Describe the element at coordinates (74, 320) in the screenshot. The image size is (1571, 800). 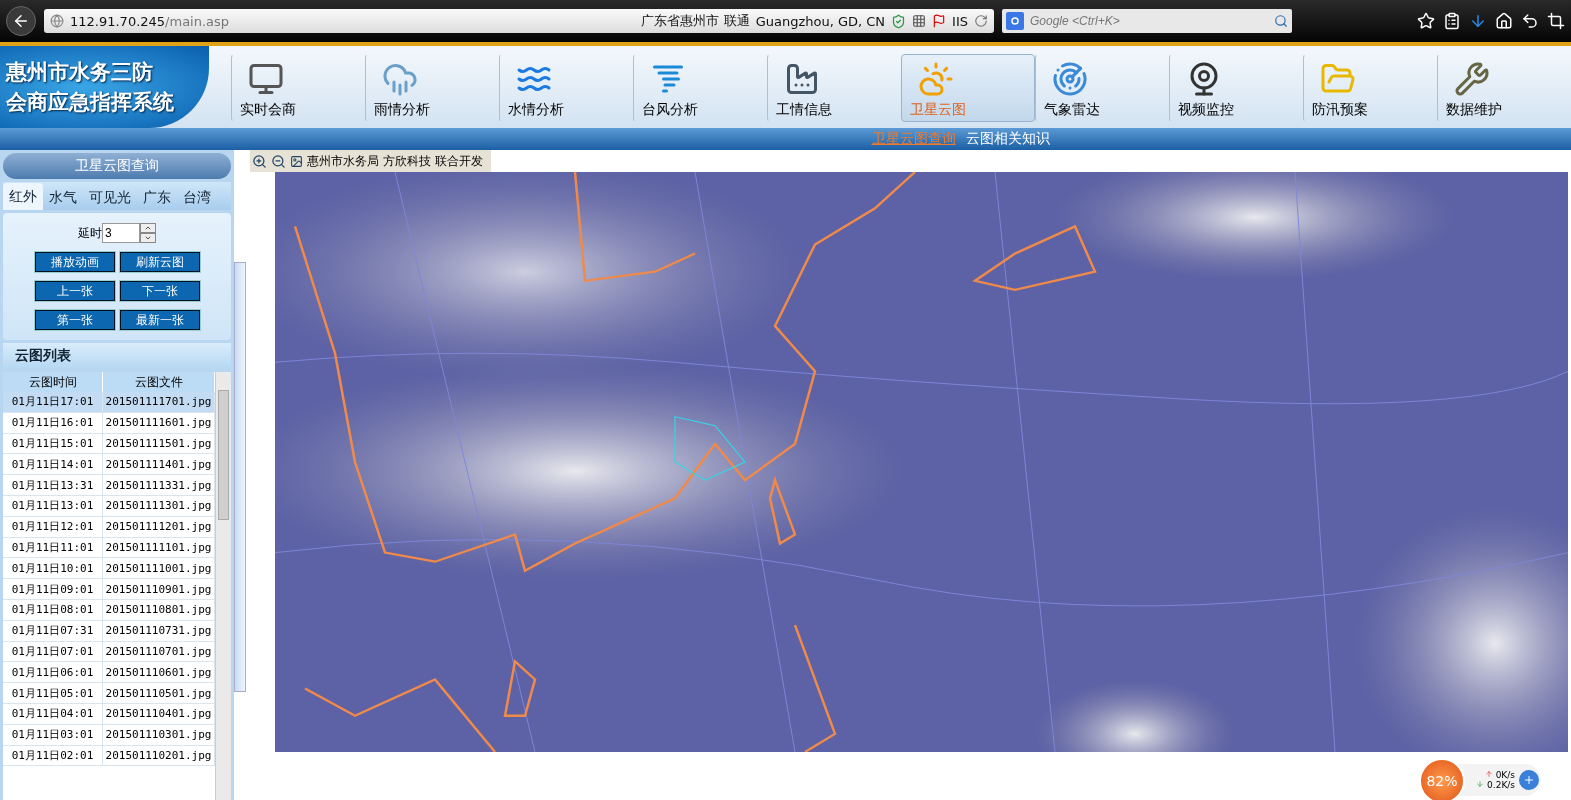
I see `action-button: 第一张` at that location.